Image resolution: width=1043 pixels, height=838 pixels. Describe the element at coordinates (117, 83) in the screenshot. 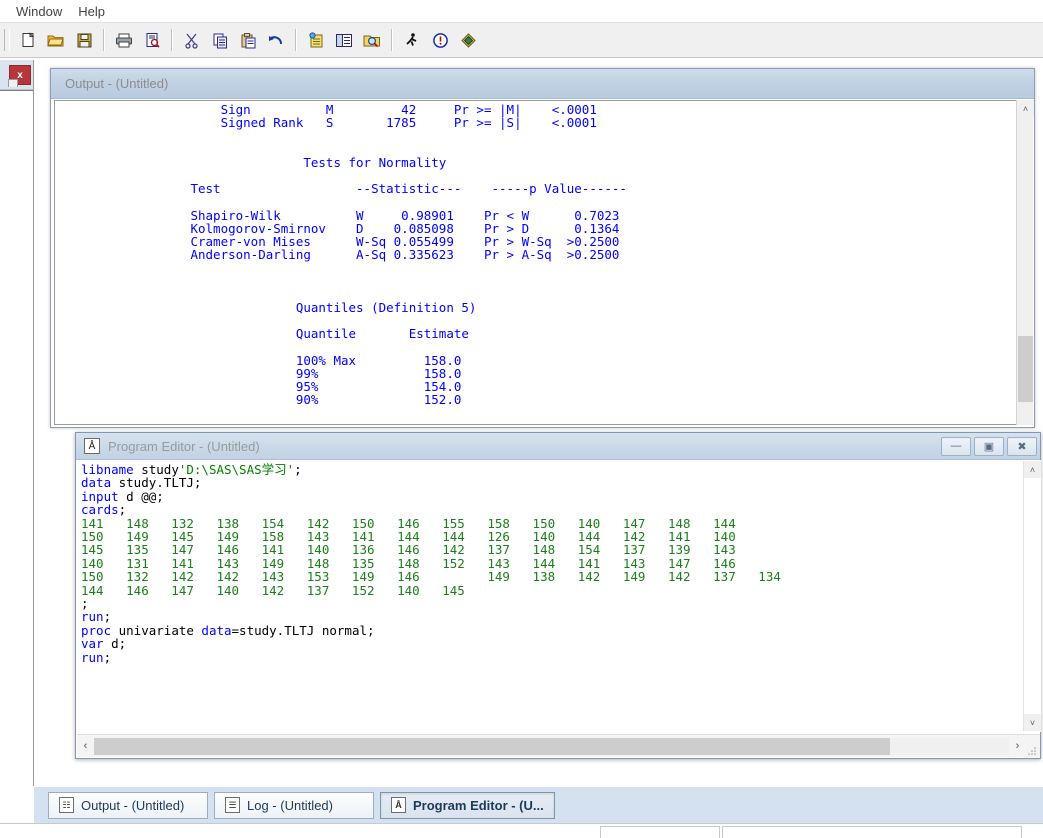

I see `output-window-title: Output - (Untitled)` at that location.